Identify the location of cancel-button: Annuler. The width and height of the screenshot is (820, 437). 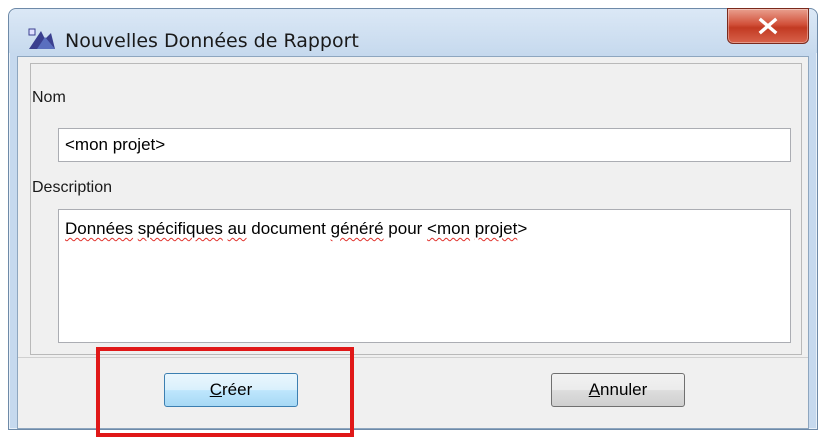
(618, 390).